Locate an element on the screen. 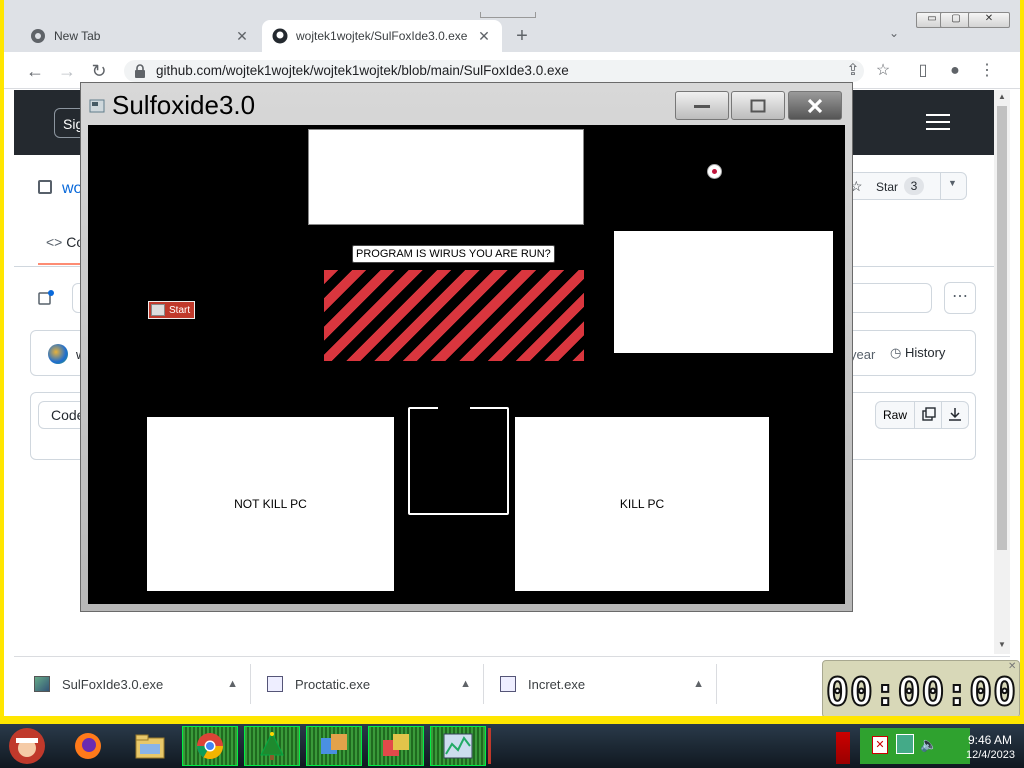  frame-gap is located at coordinates (454, 407).